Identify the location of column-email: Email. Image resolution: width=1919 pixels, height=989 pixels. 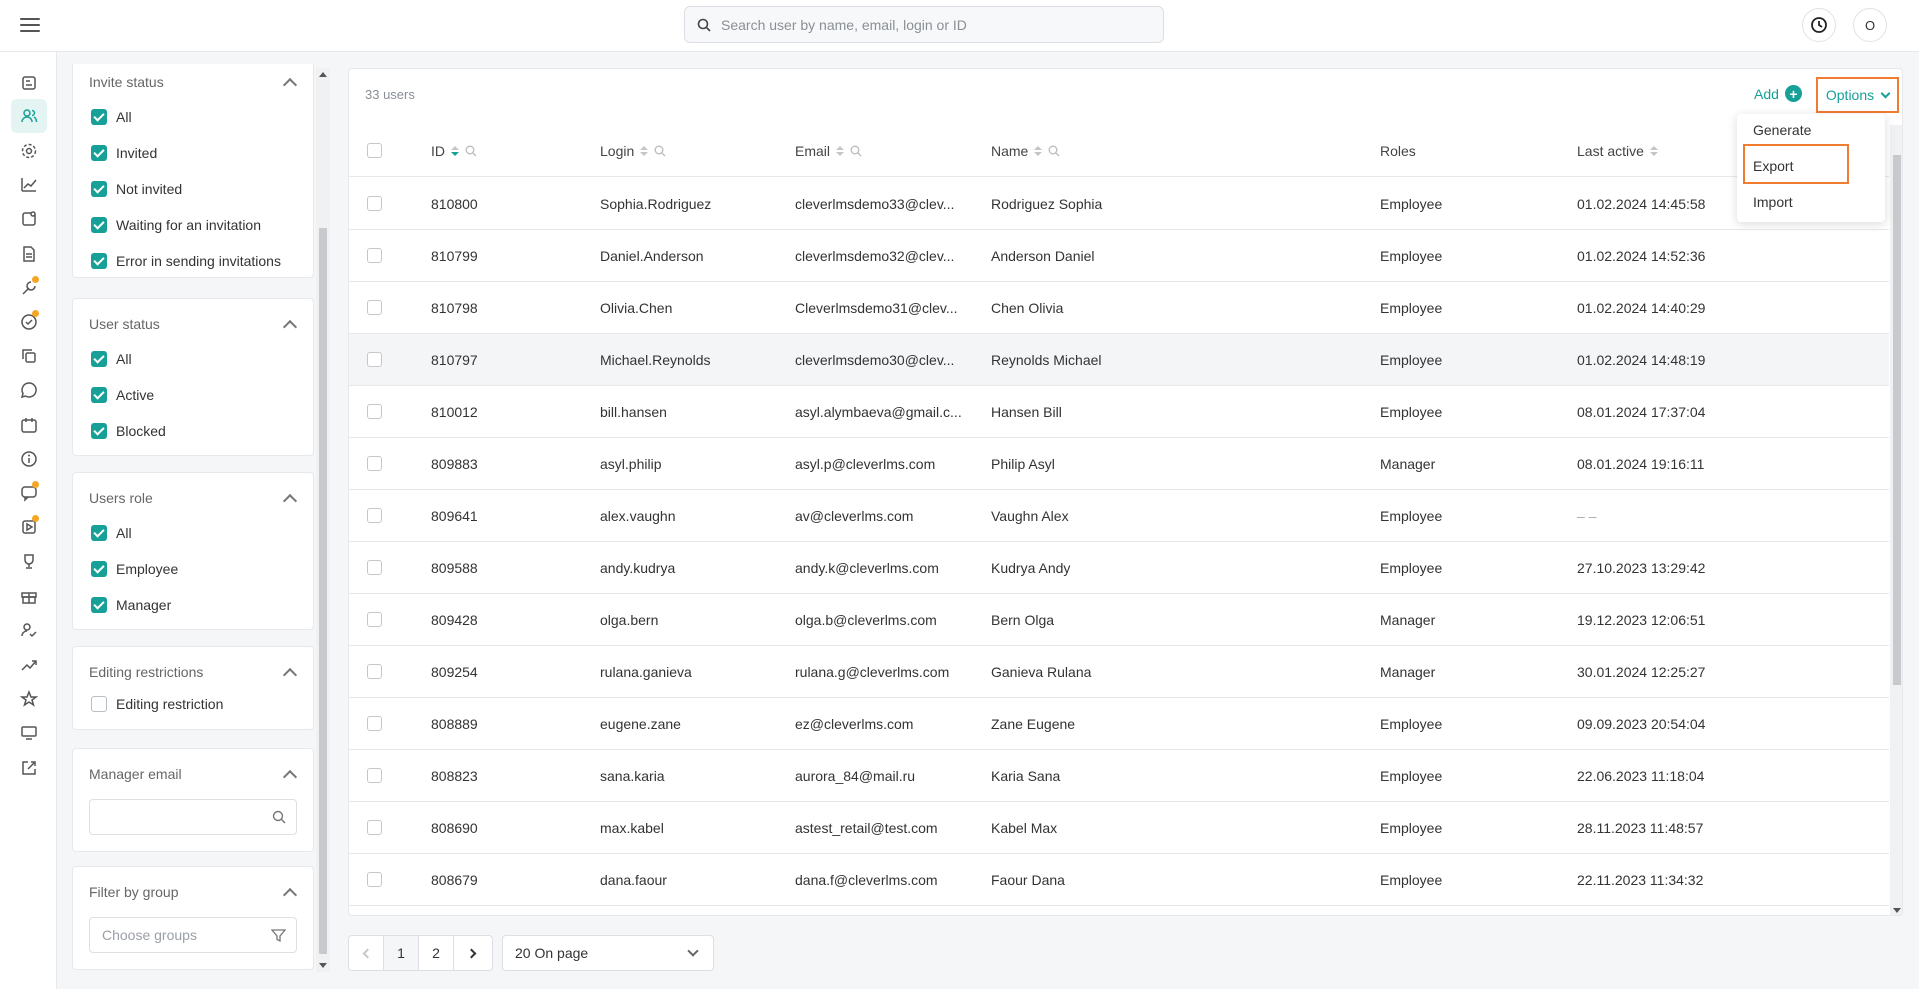
(828, 151).